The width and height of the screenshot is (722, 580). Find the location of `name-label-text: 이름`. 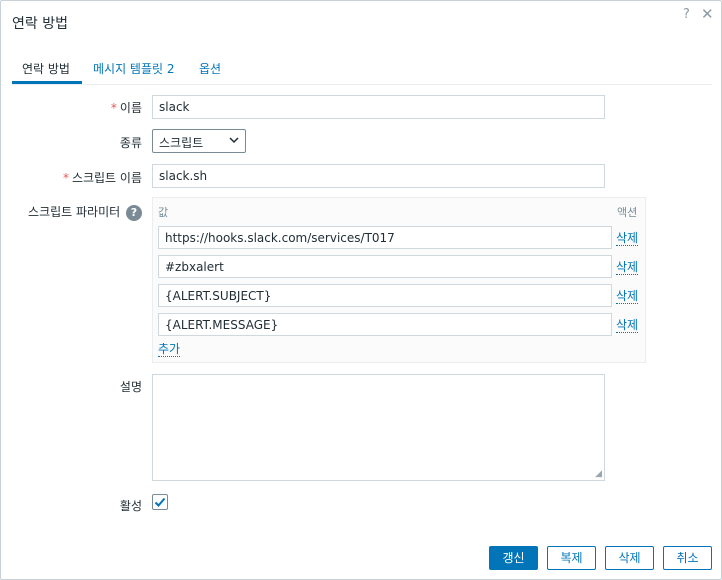

name-label-text: 이름 is located at coordinates (130, 108).